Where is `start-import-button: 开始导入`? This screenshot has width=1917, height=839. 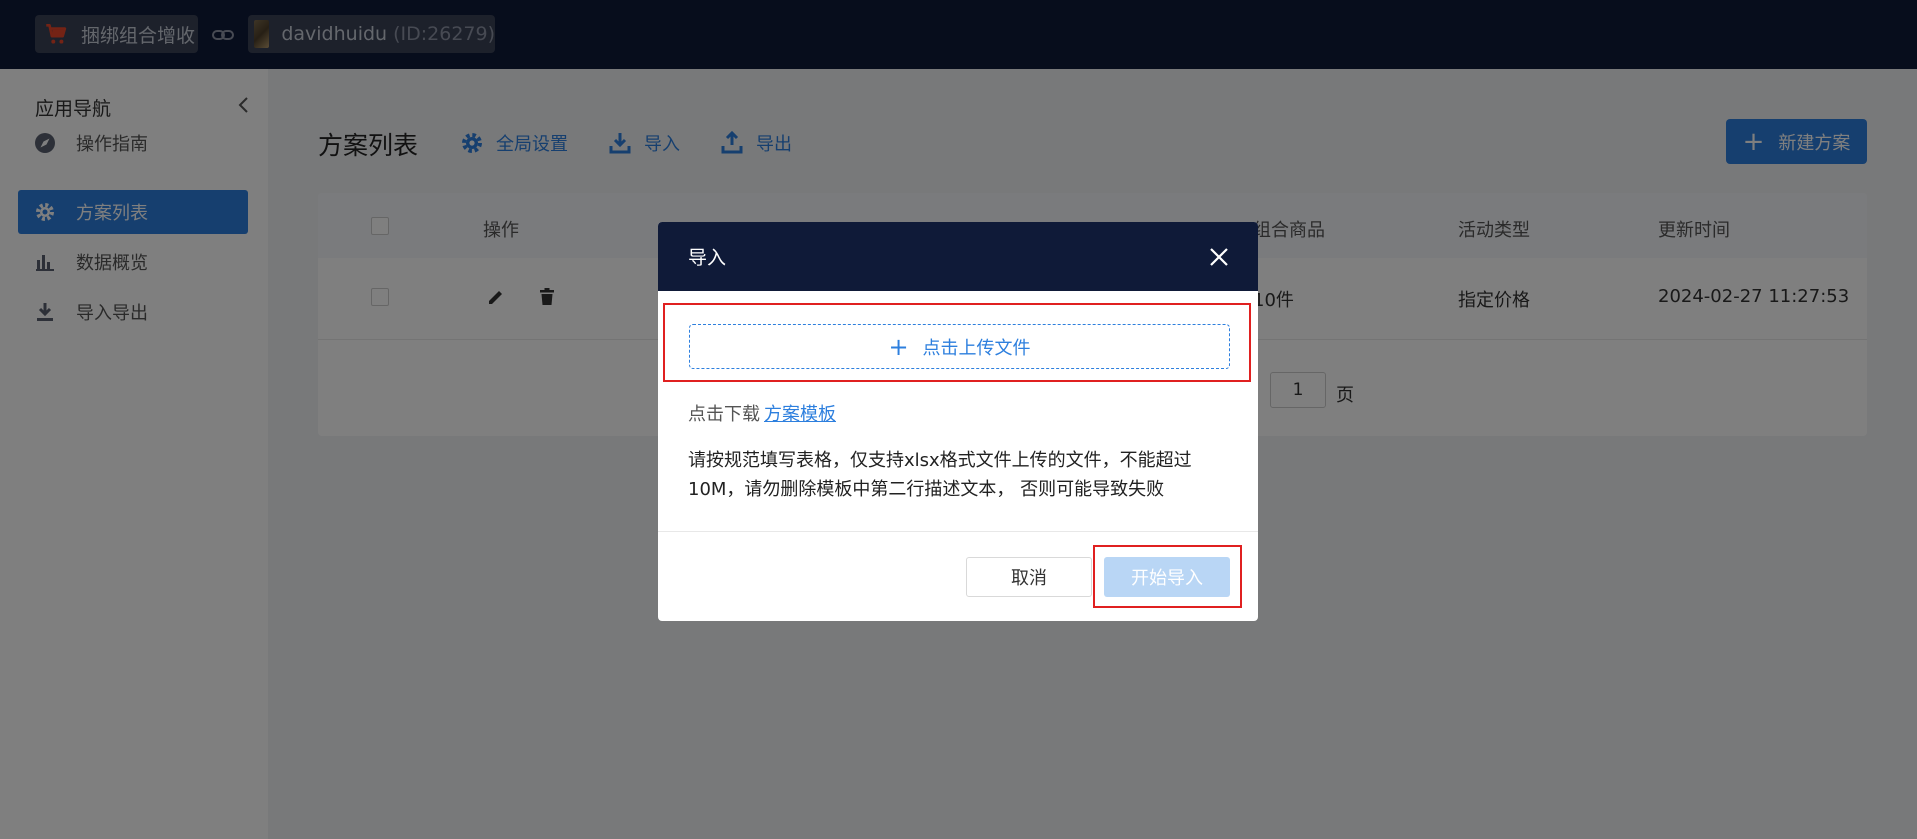 start-import-button: 开始导入 is located at coordinates (1167, 577).